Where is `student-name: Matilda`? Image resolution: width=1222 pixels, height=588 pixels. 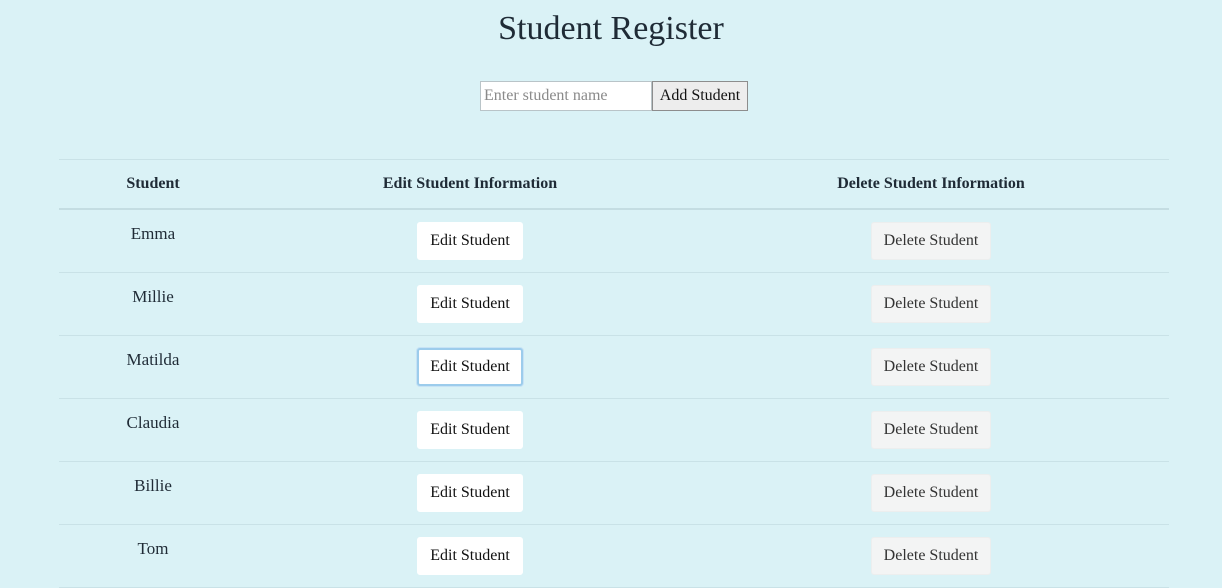 student-name: Matilda is located at coordinates (153, 359).